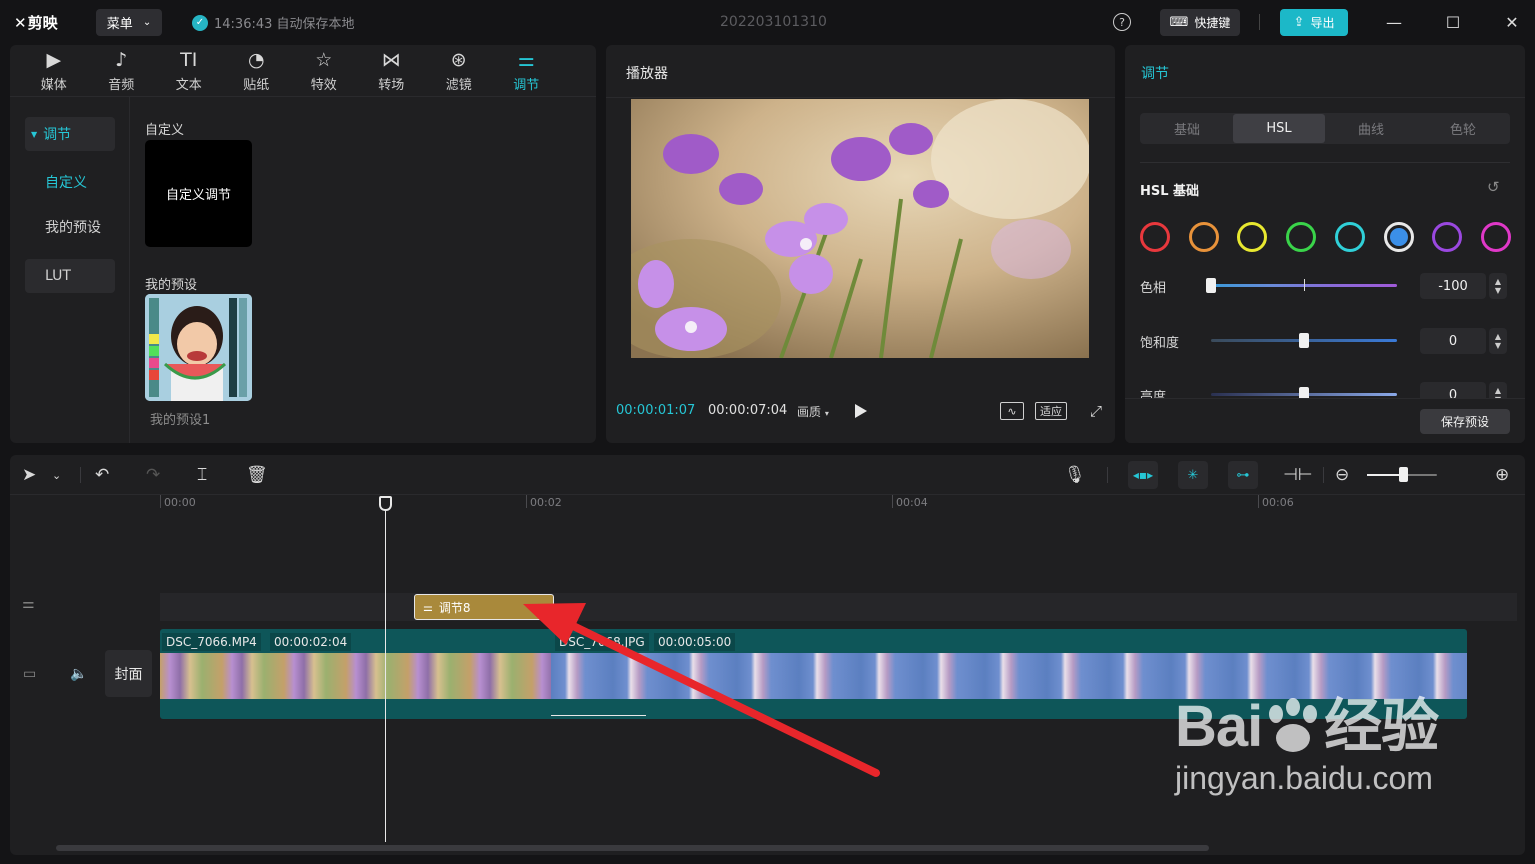 This screenshot has height=864, width=1535. Describe the element at coordinates (165, 130) in the screenshot. I see `custom-section-title: 自定义` at that location.